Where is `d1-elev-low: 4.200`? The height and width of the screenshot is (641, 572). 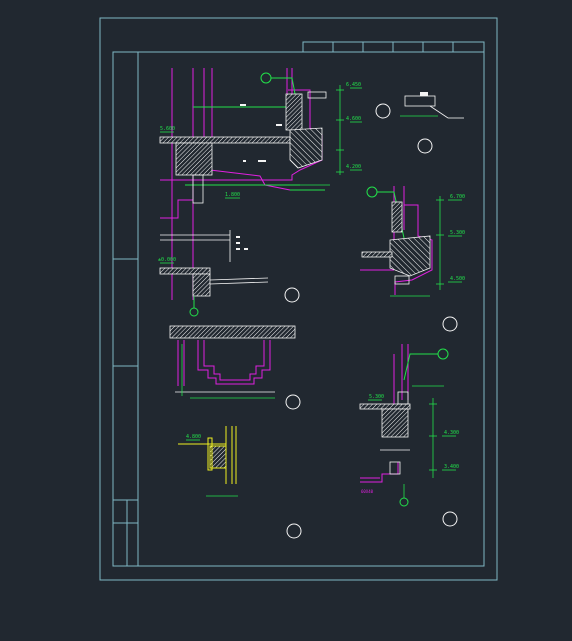 d1-elev-low: 4.200 is located at coordinates (353, 167).